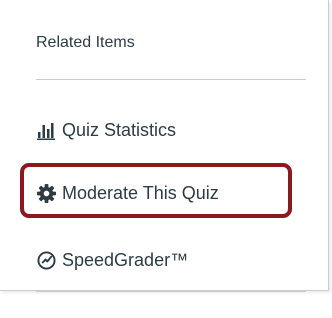  I want to click on quiz-statistics-link: Quiz Statistics, so click(106, 130).